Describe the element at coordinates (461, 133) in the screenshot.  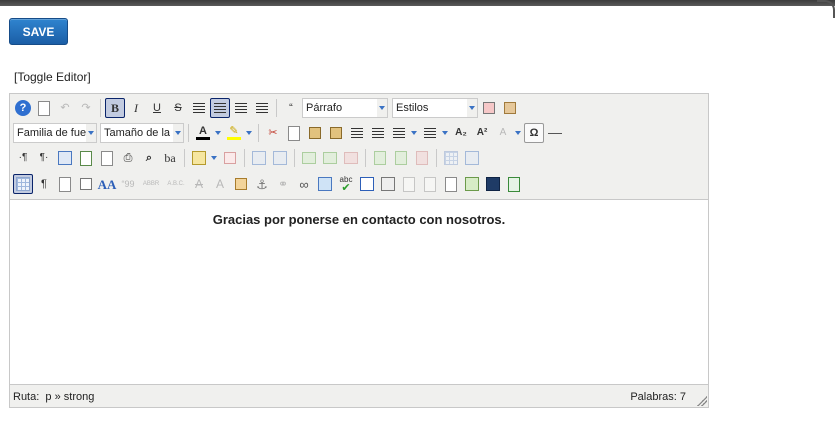
I see `subscript-button: A₂` at that location.